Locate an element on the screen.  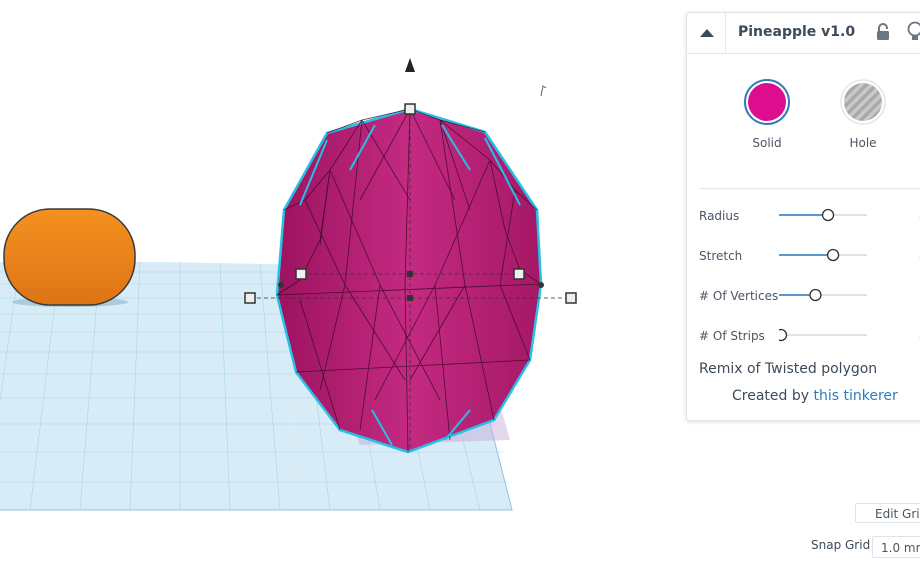
stretch-slider is located at coordinates (823, 255).